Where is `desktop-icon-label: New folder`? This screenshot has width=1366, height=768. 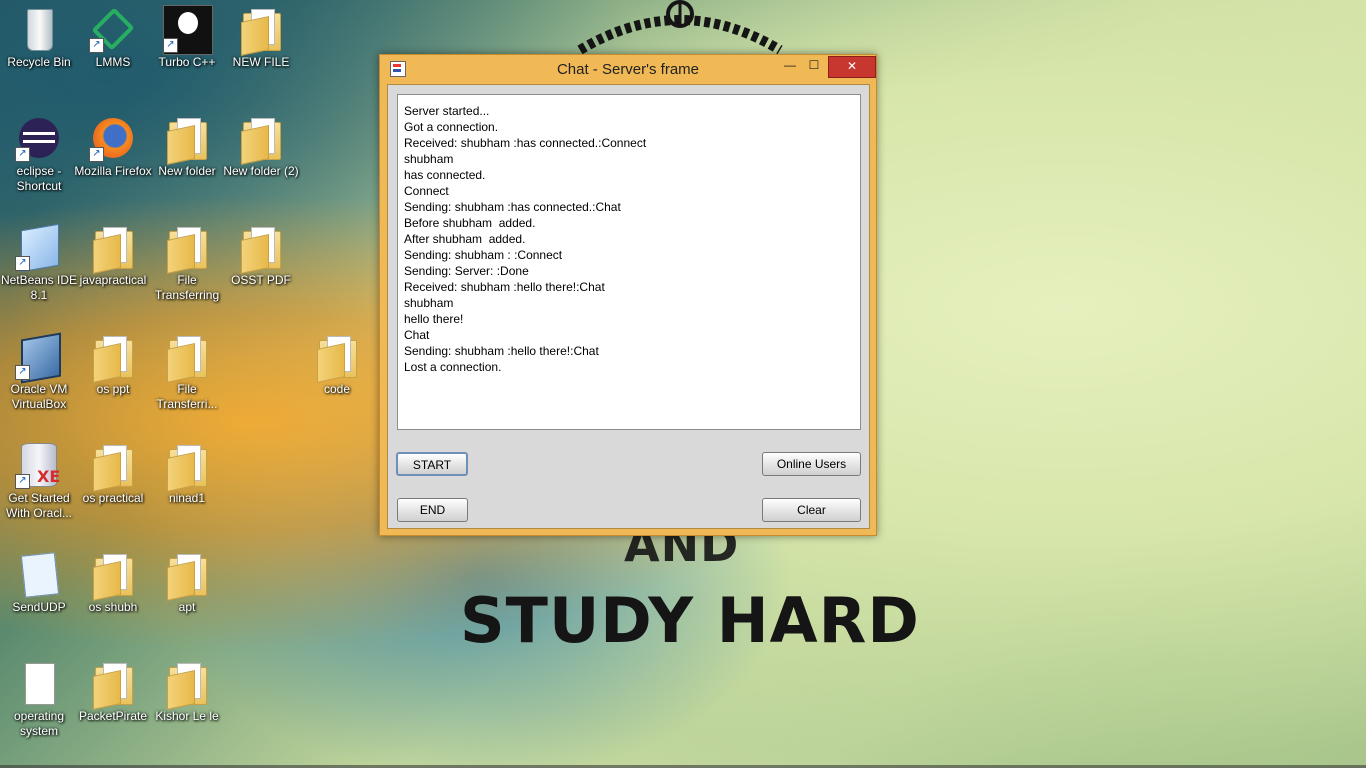 desktop-icon-label: New folder is located at coordinates (187, 171).